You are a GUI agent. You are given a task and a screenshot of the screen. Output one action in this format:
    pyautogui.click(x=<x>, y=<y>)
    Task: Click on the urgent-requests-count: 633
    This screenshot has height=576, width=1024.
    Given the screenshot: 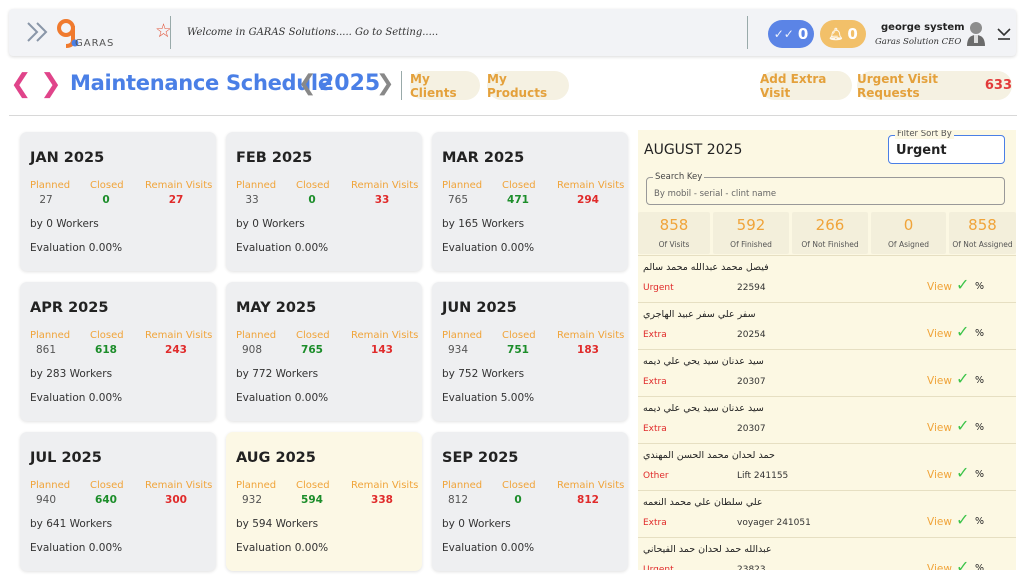 What is the action you would take?
    pyautogui.click(x=998, y=85)
    